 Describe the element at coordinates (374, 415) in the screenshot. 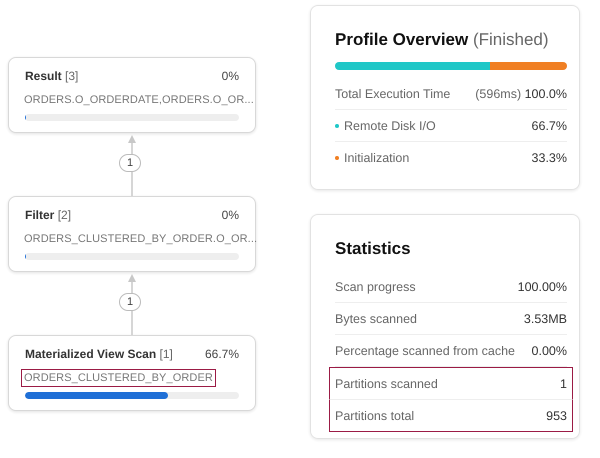

I see `stat-label: Partitions total` at that location.